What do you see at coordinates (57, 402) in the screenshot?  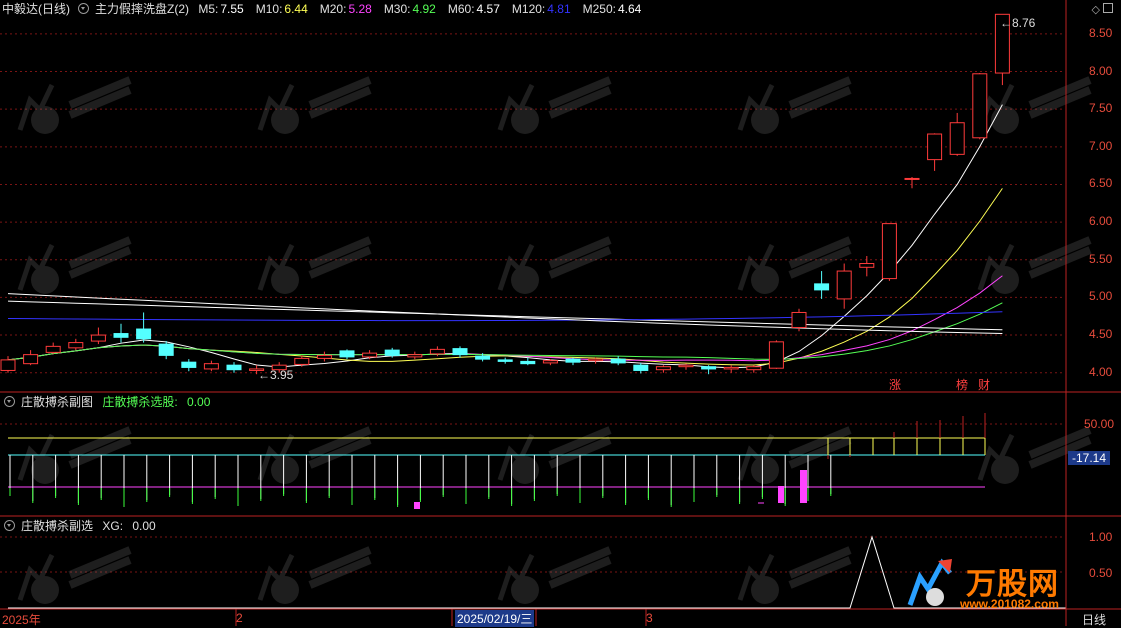 I see `sub1-name: 庄散搏杀副图` at bounding box center [57, 402].